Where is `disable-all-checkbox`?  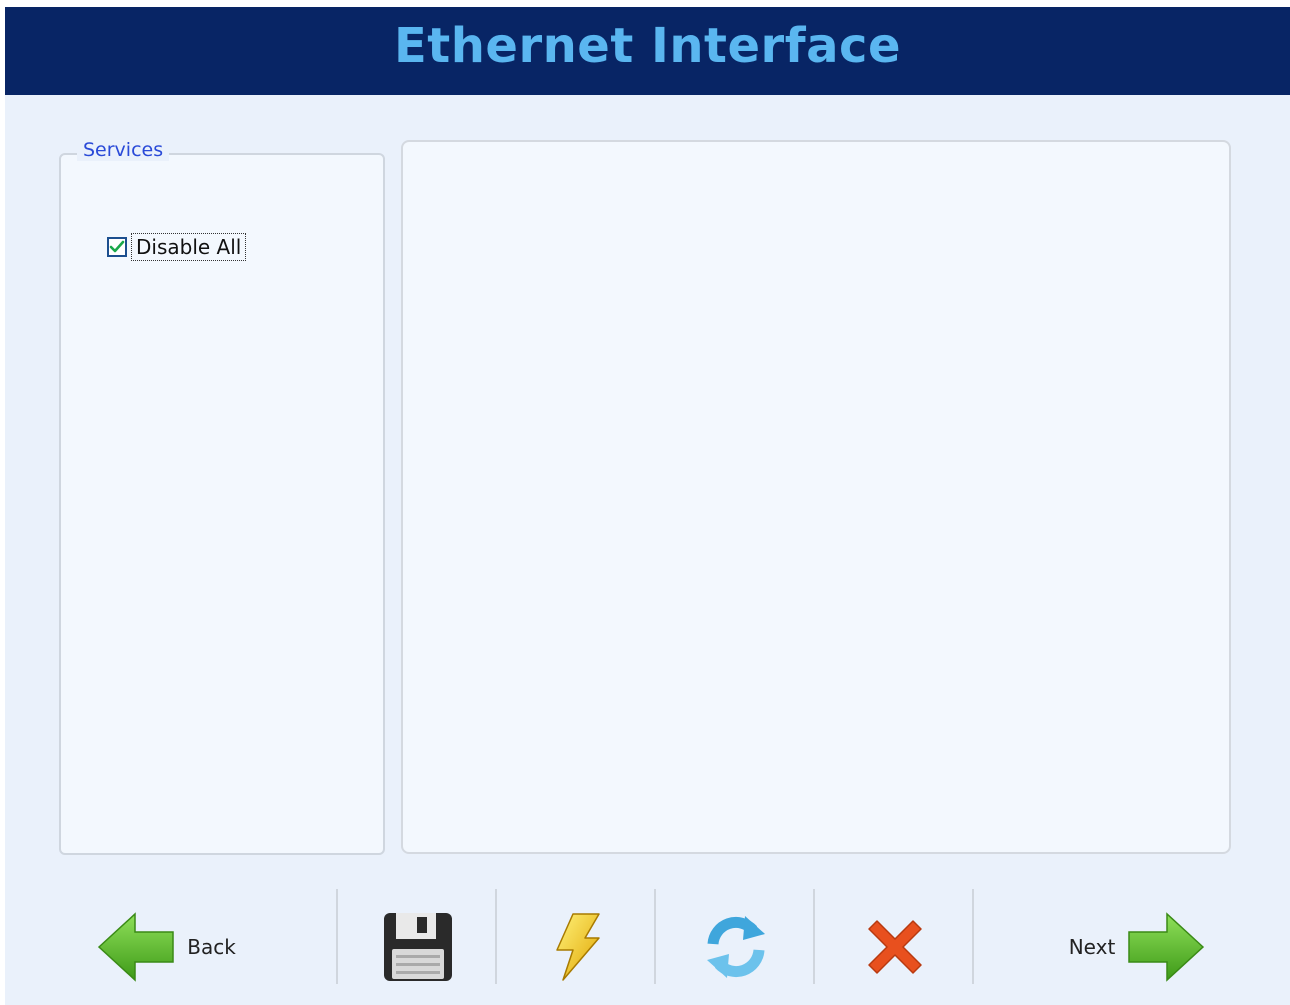 disable-all-checkbox is located at coordinates (117, 247).